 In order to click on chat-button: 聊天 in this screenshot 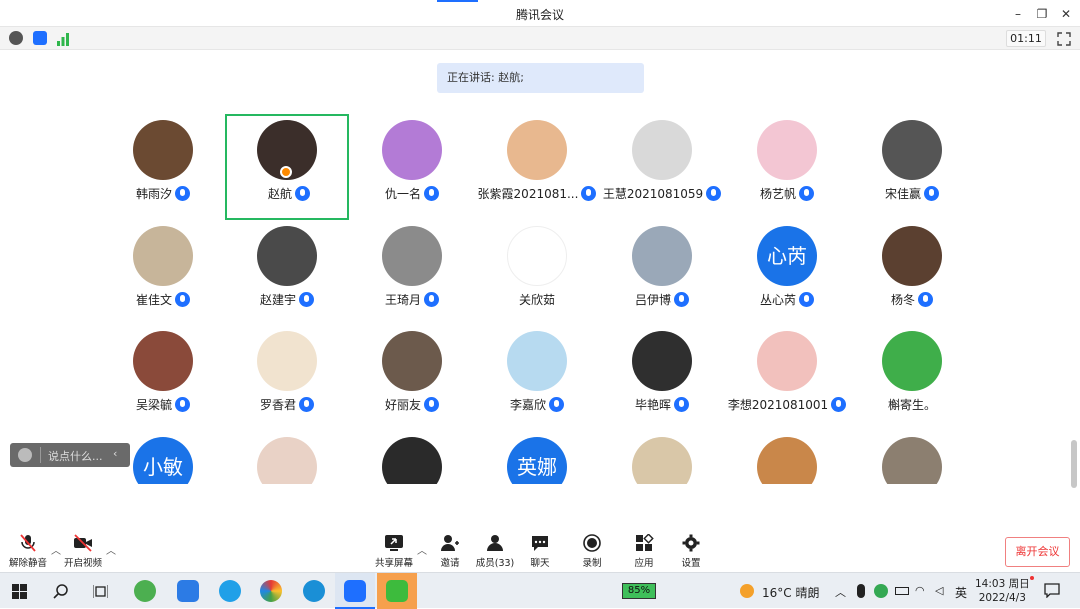, I will do `click(540, 551)`.